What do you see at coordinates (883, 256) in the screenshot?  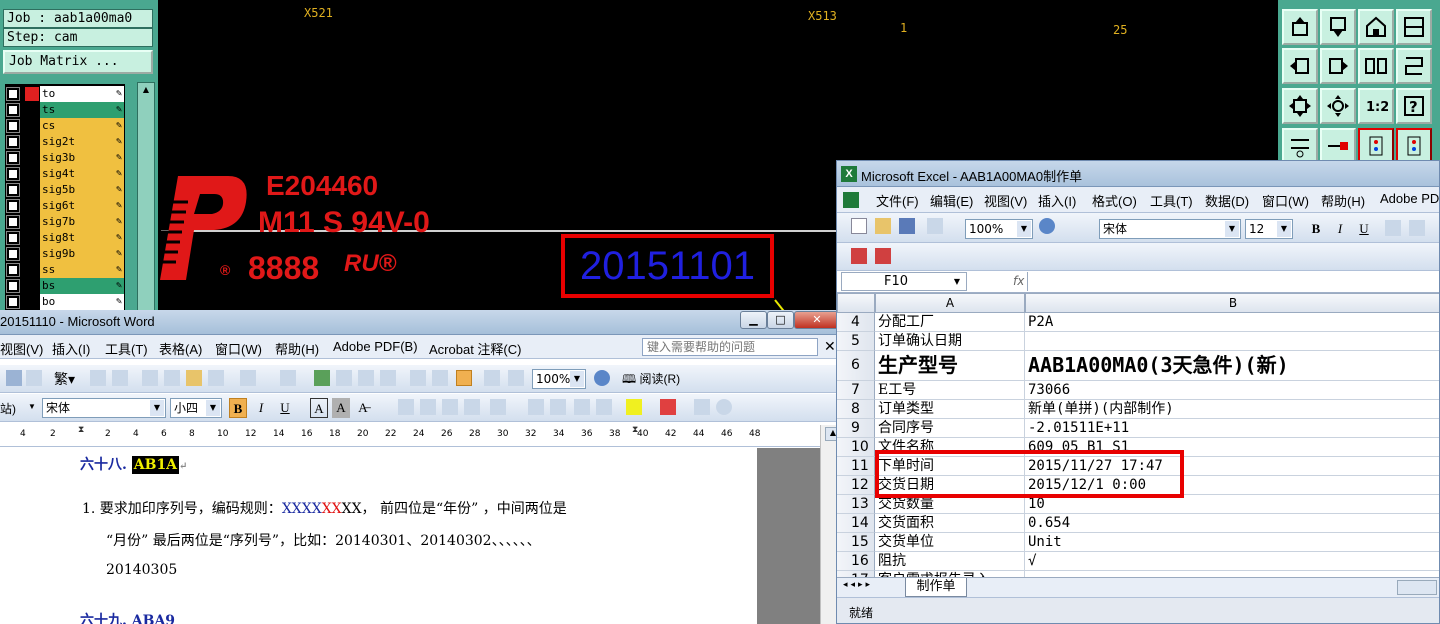 I see `pdf-mail-icon` at bounding box center [883, 256].